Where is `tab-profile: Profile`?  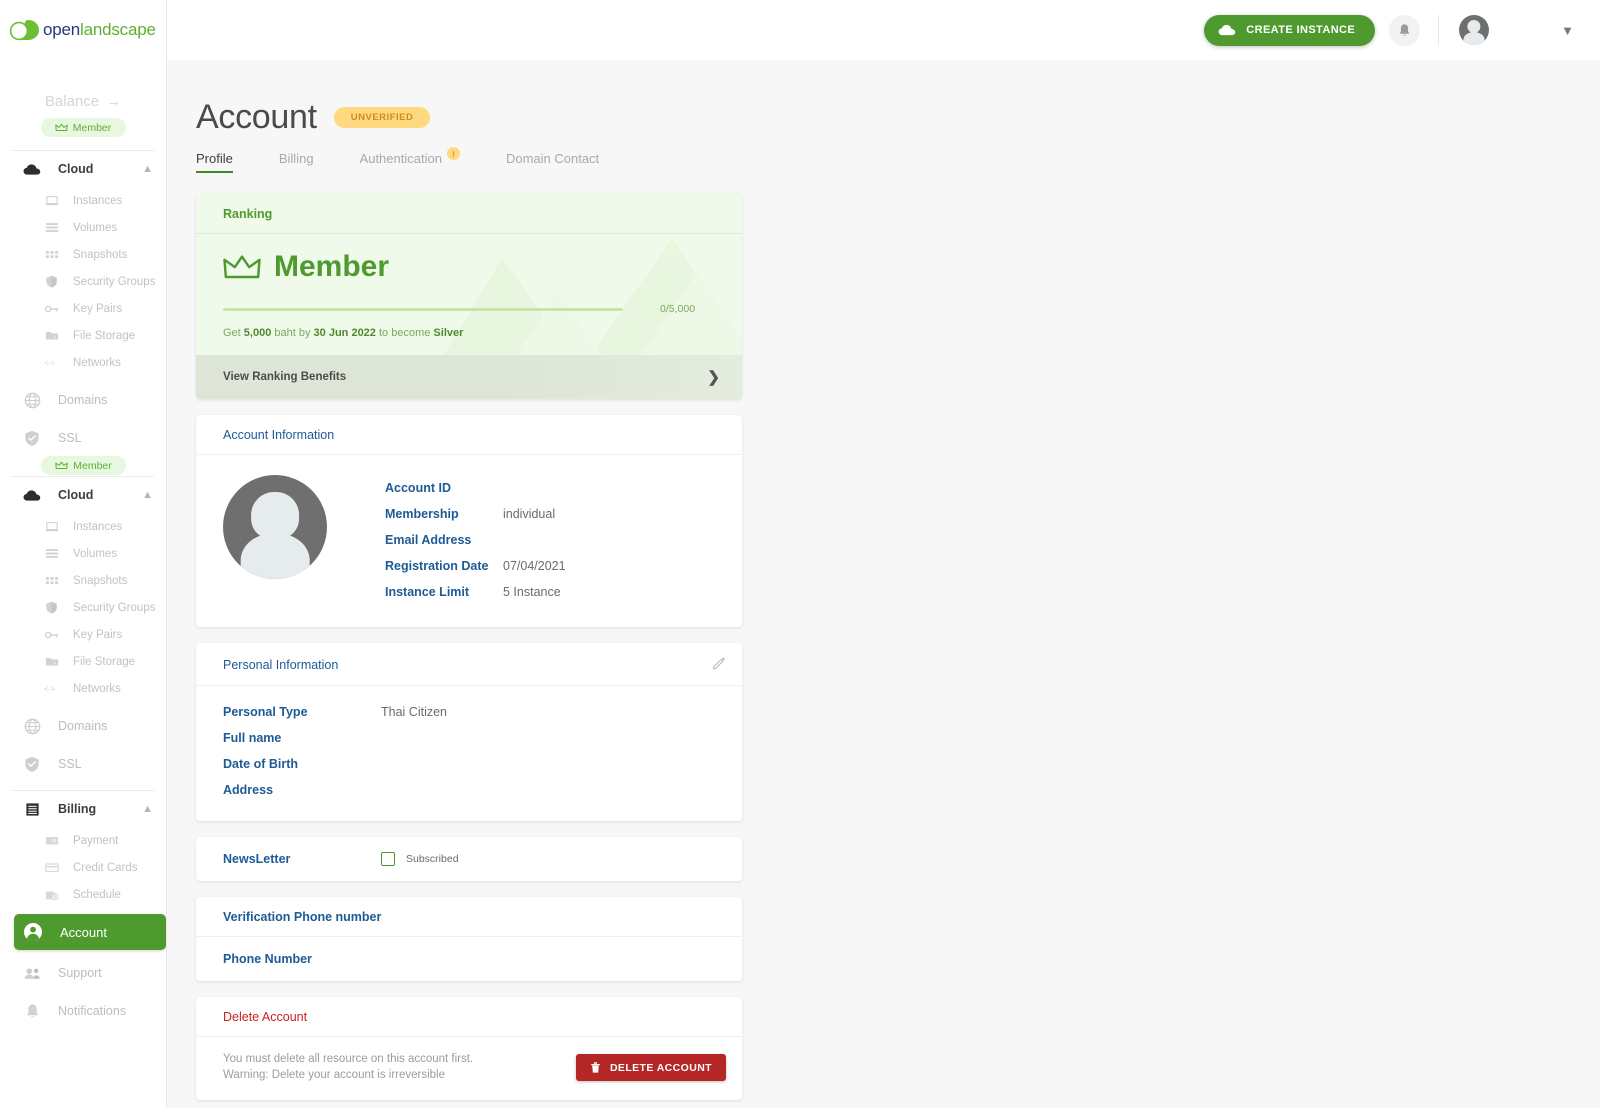 tab-profile: Profile is located at coordinates (214, 162).